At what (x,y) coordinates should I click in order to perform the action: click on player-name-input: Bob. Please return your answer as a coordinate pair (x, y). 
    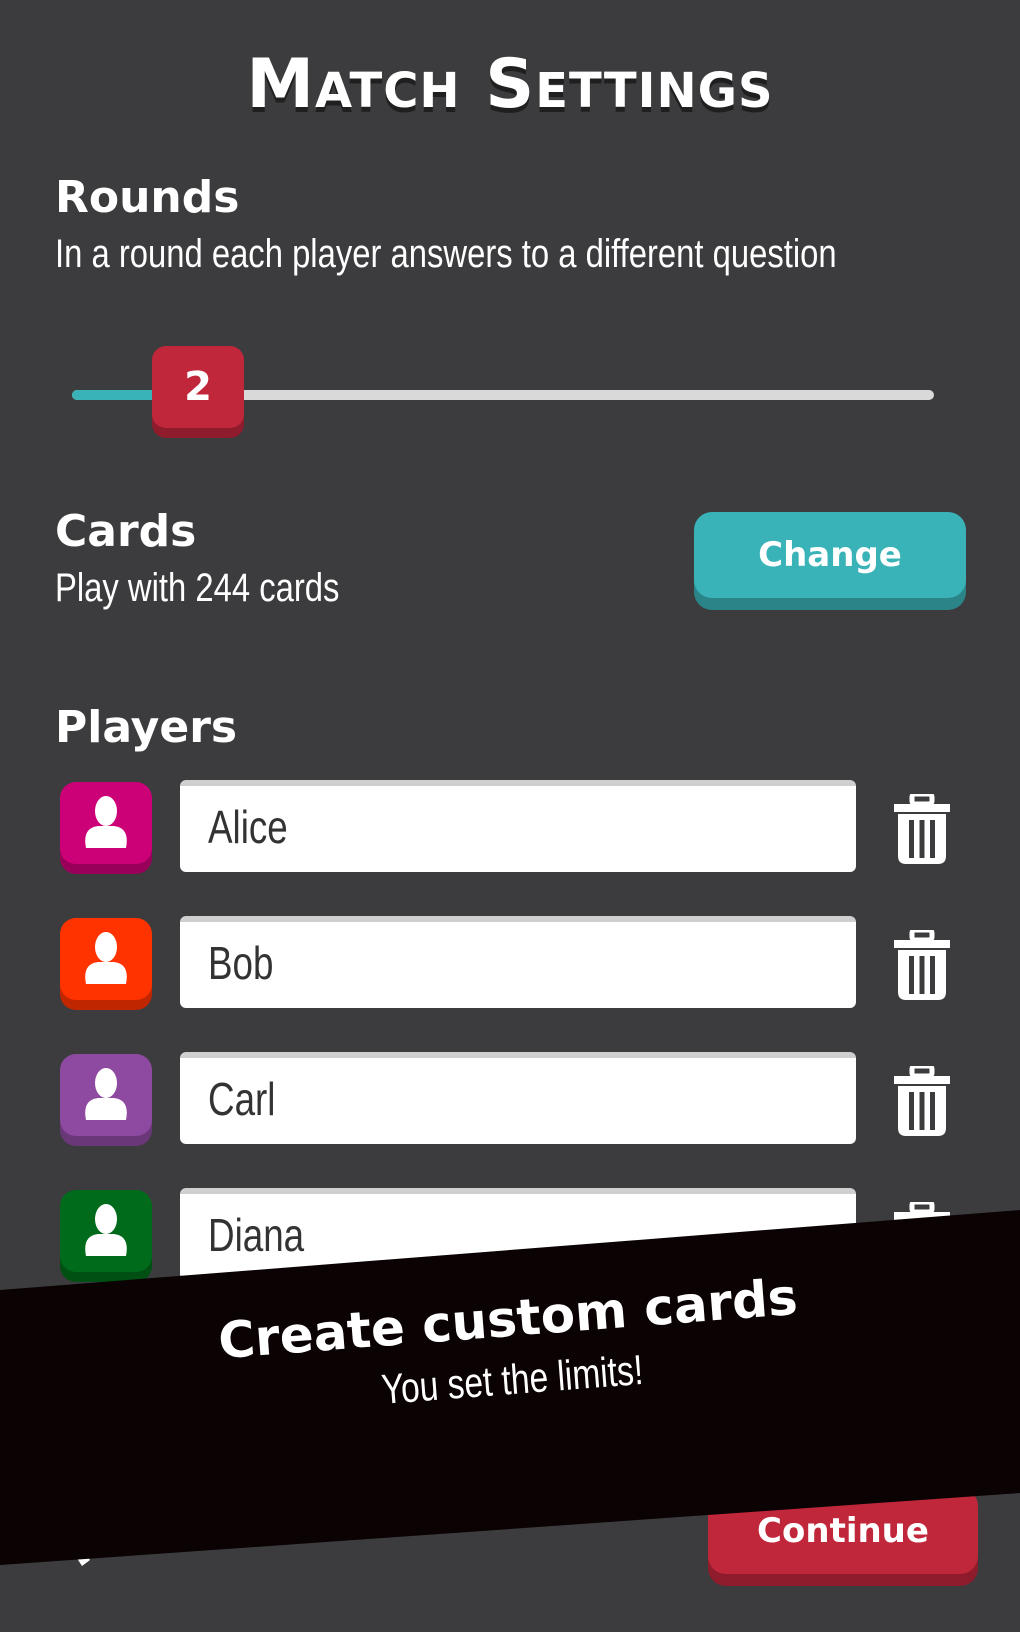
    Looking at the image, I should click on (518, 962).